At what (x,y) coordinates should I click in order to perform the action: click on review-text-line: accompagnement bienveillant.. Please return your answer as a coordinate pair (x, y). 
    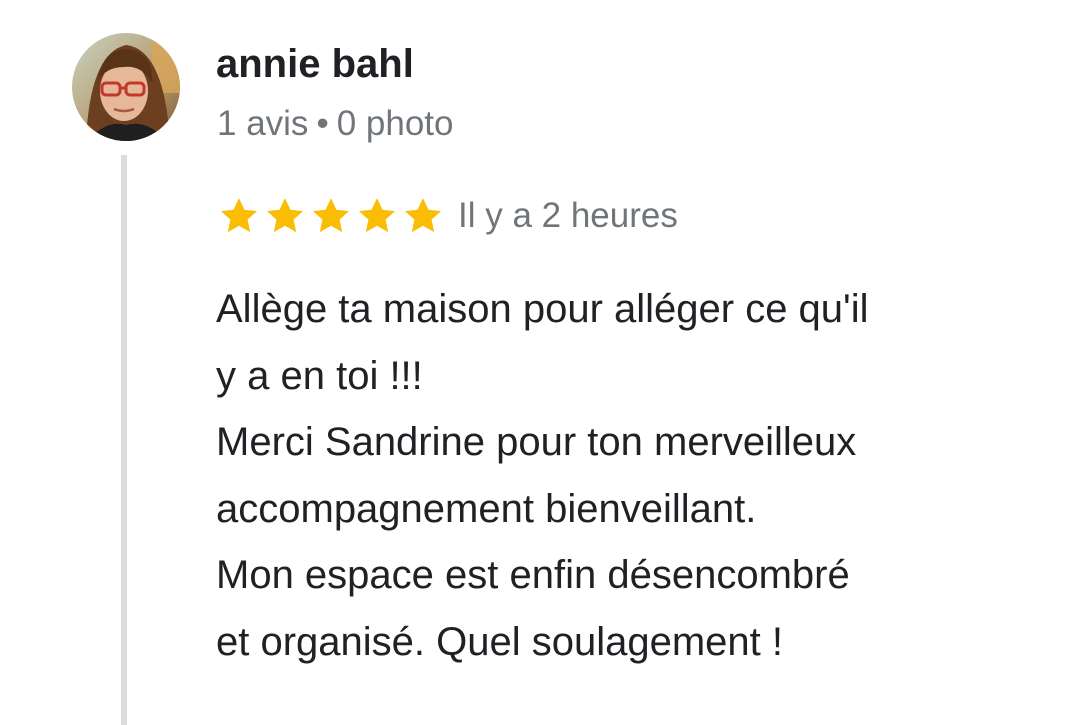
    Looking at the image, I should click on (486, 508).